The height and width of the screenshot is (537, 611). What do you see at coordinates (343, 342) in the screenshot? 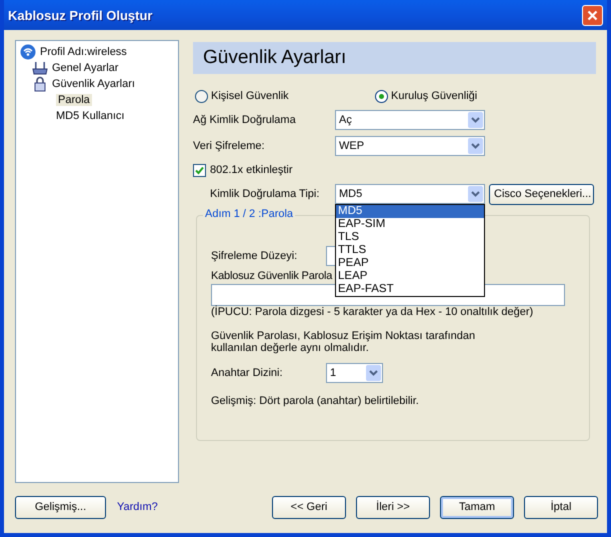
I see `note-text: Güvenlik Parolası, Kablosuz Erişim Noktası tarafından kullanılan değerle aynı olmalıdır.` at bounding box center [343, 342].